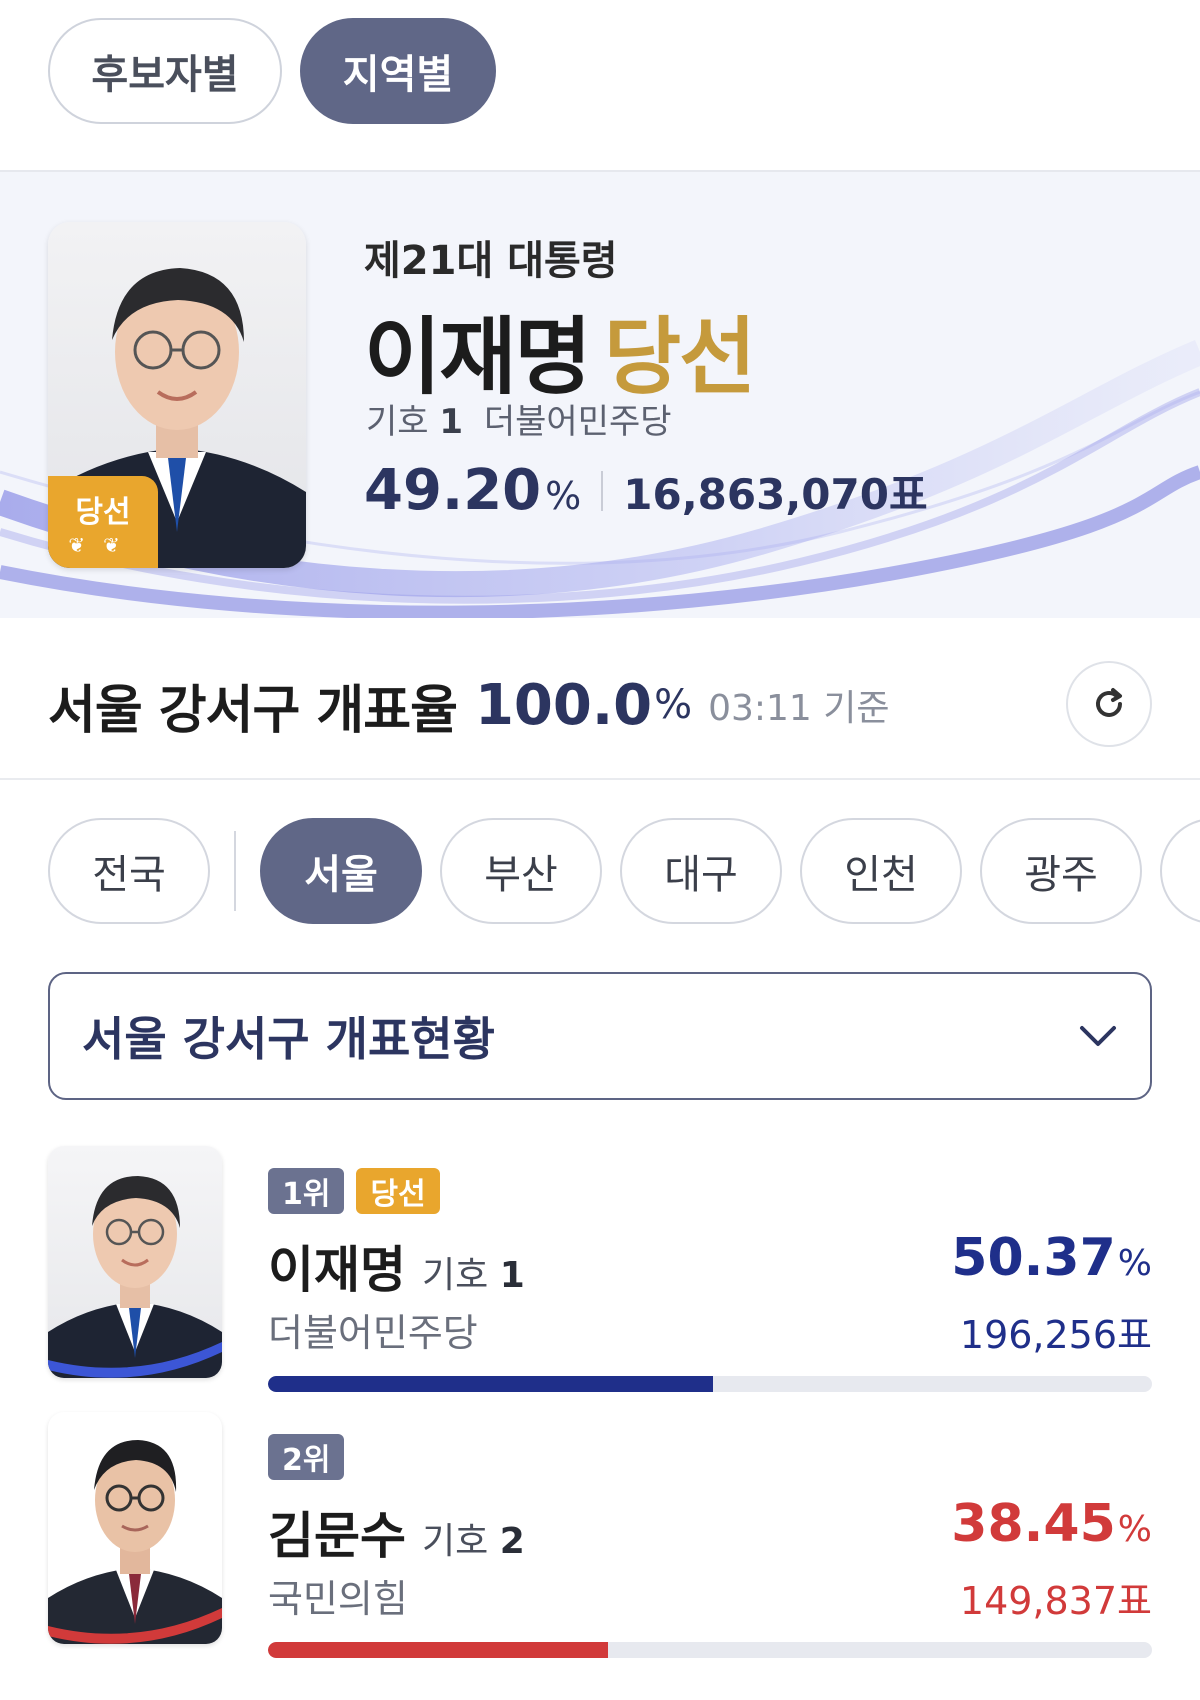 The height and width of the screenshot is (1700, 1200). I want to click on candidate-votes: 149,837표, so click(1055, 1601).